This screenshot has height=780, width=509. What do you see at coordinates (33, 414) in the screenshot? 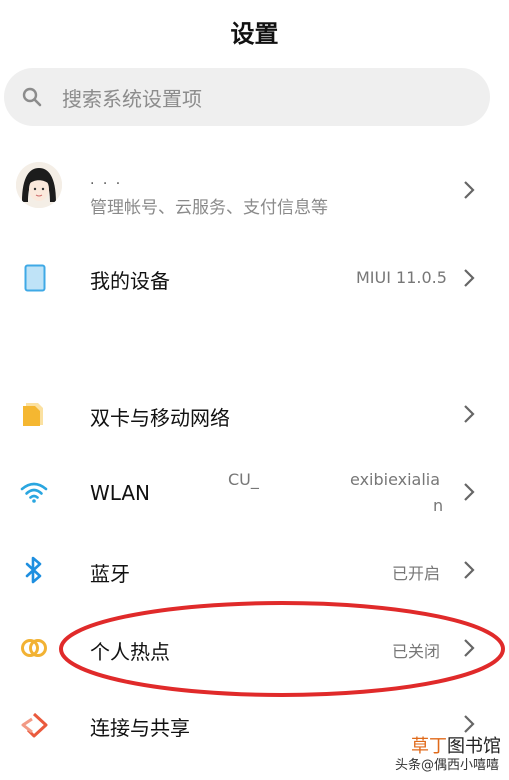
I see `sim-card-icon` at bounding box center [33, 414].